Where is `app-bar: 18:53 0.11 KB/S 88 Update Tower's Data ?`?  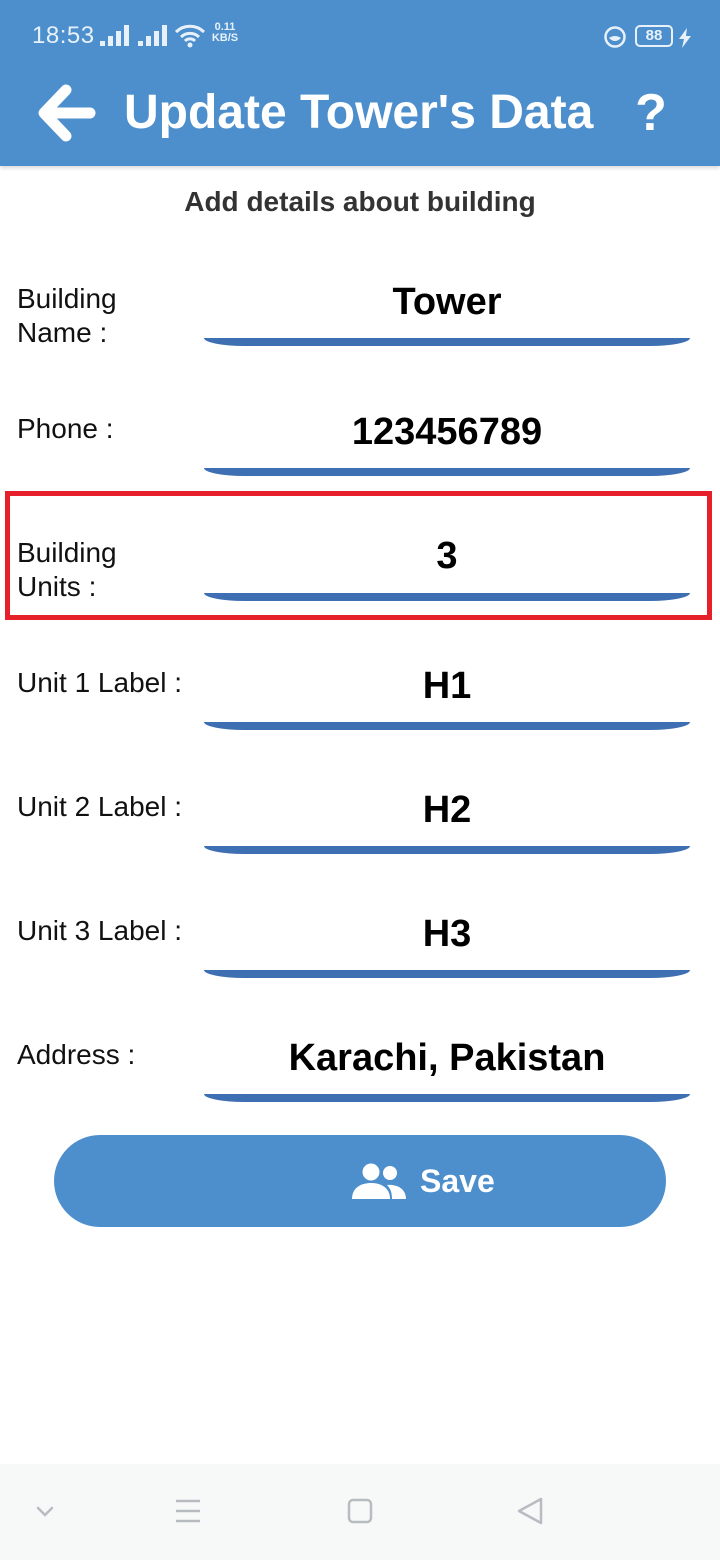 app-bar: 18:53 0.11 KB/S 88 Update Tower's Data ? is located at coordinates (360, 83).